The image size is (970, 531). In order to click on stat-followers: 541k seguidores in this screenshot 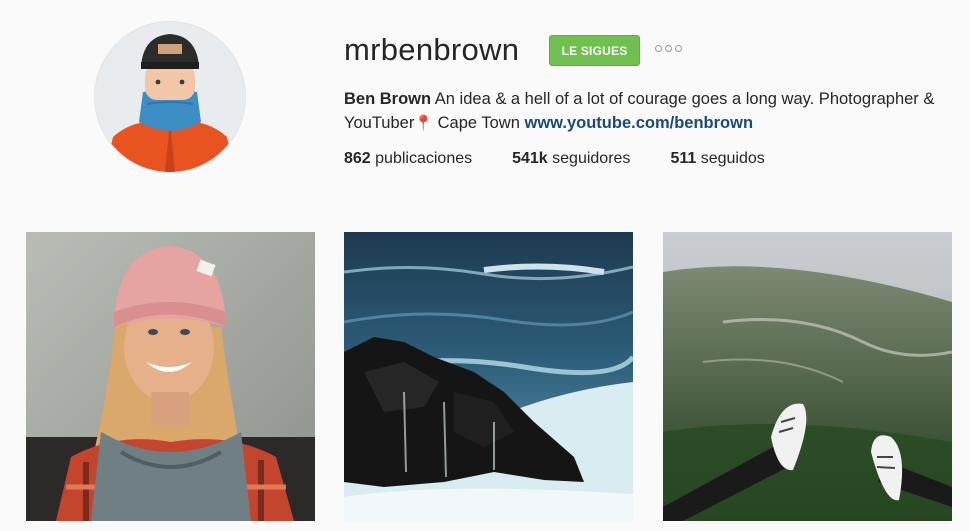, I will do `click(571, 159)`.